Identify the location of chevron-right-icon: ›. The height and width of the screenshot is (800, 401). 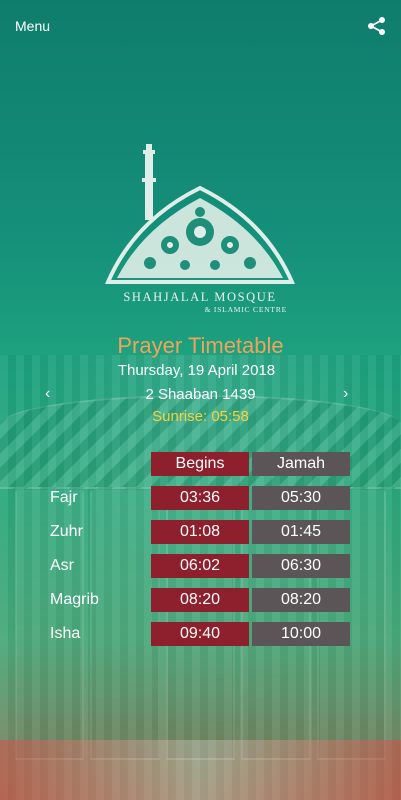
(350, 394).